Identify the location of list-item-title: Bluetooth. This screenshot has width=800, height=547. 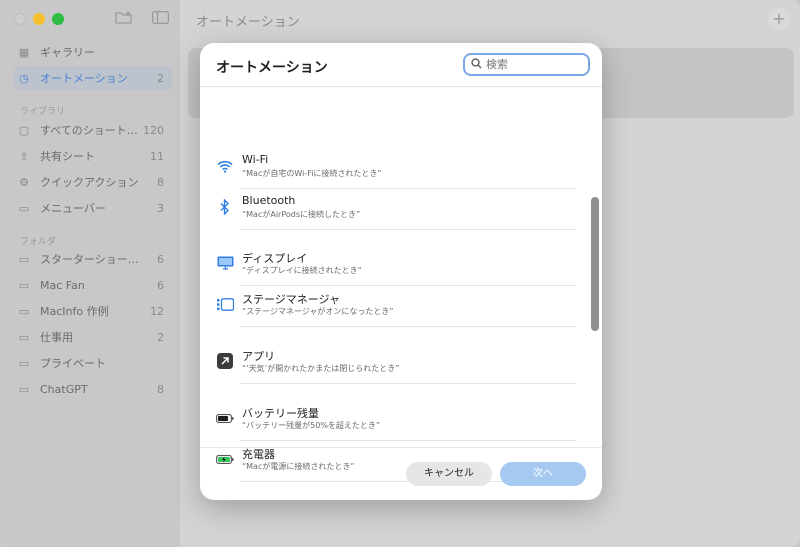
(269, 200).